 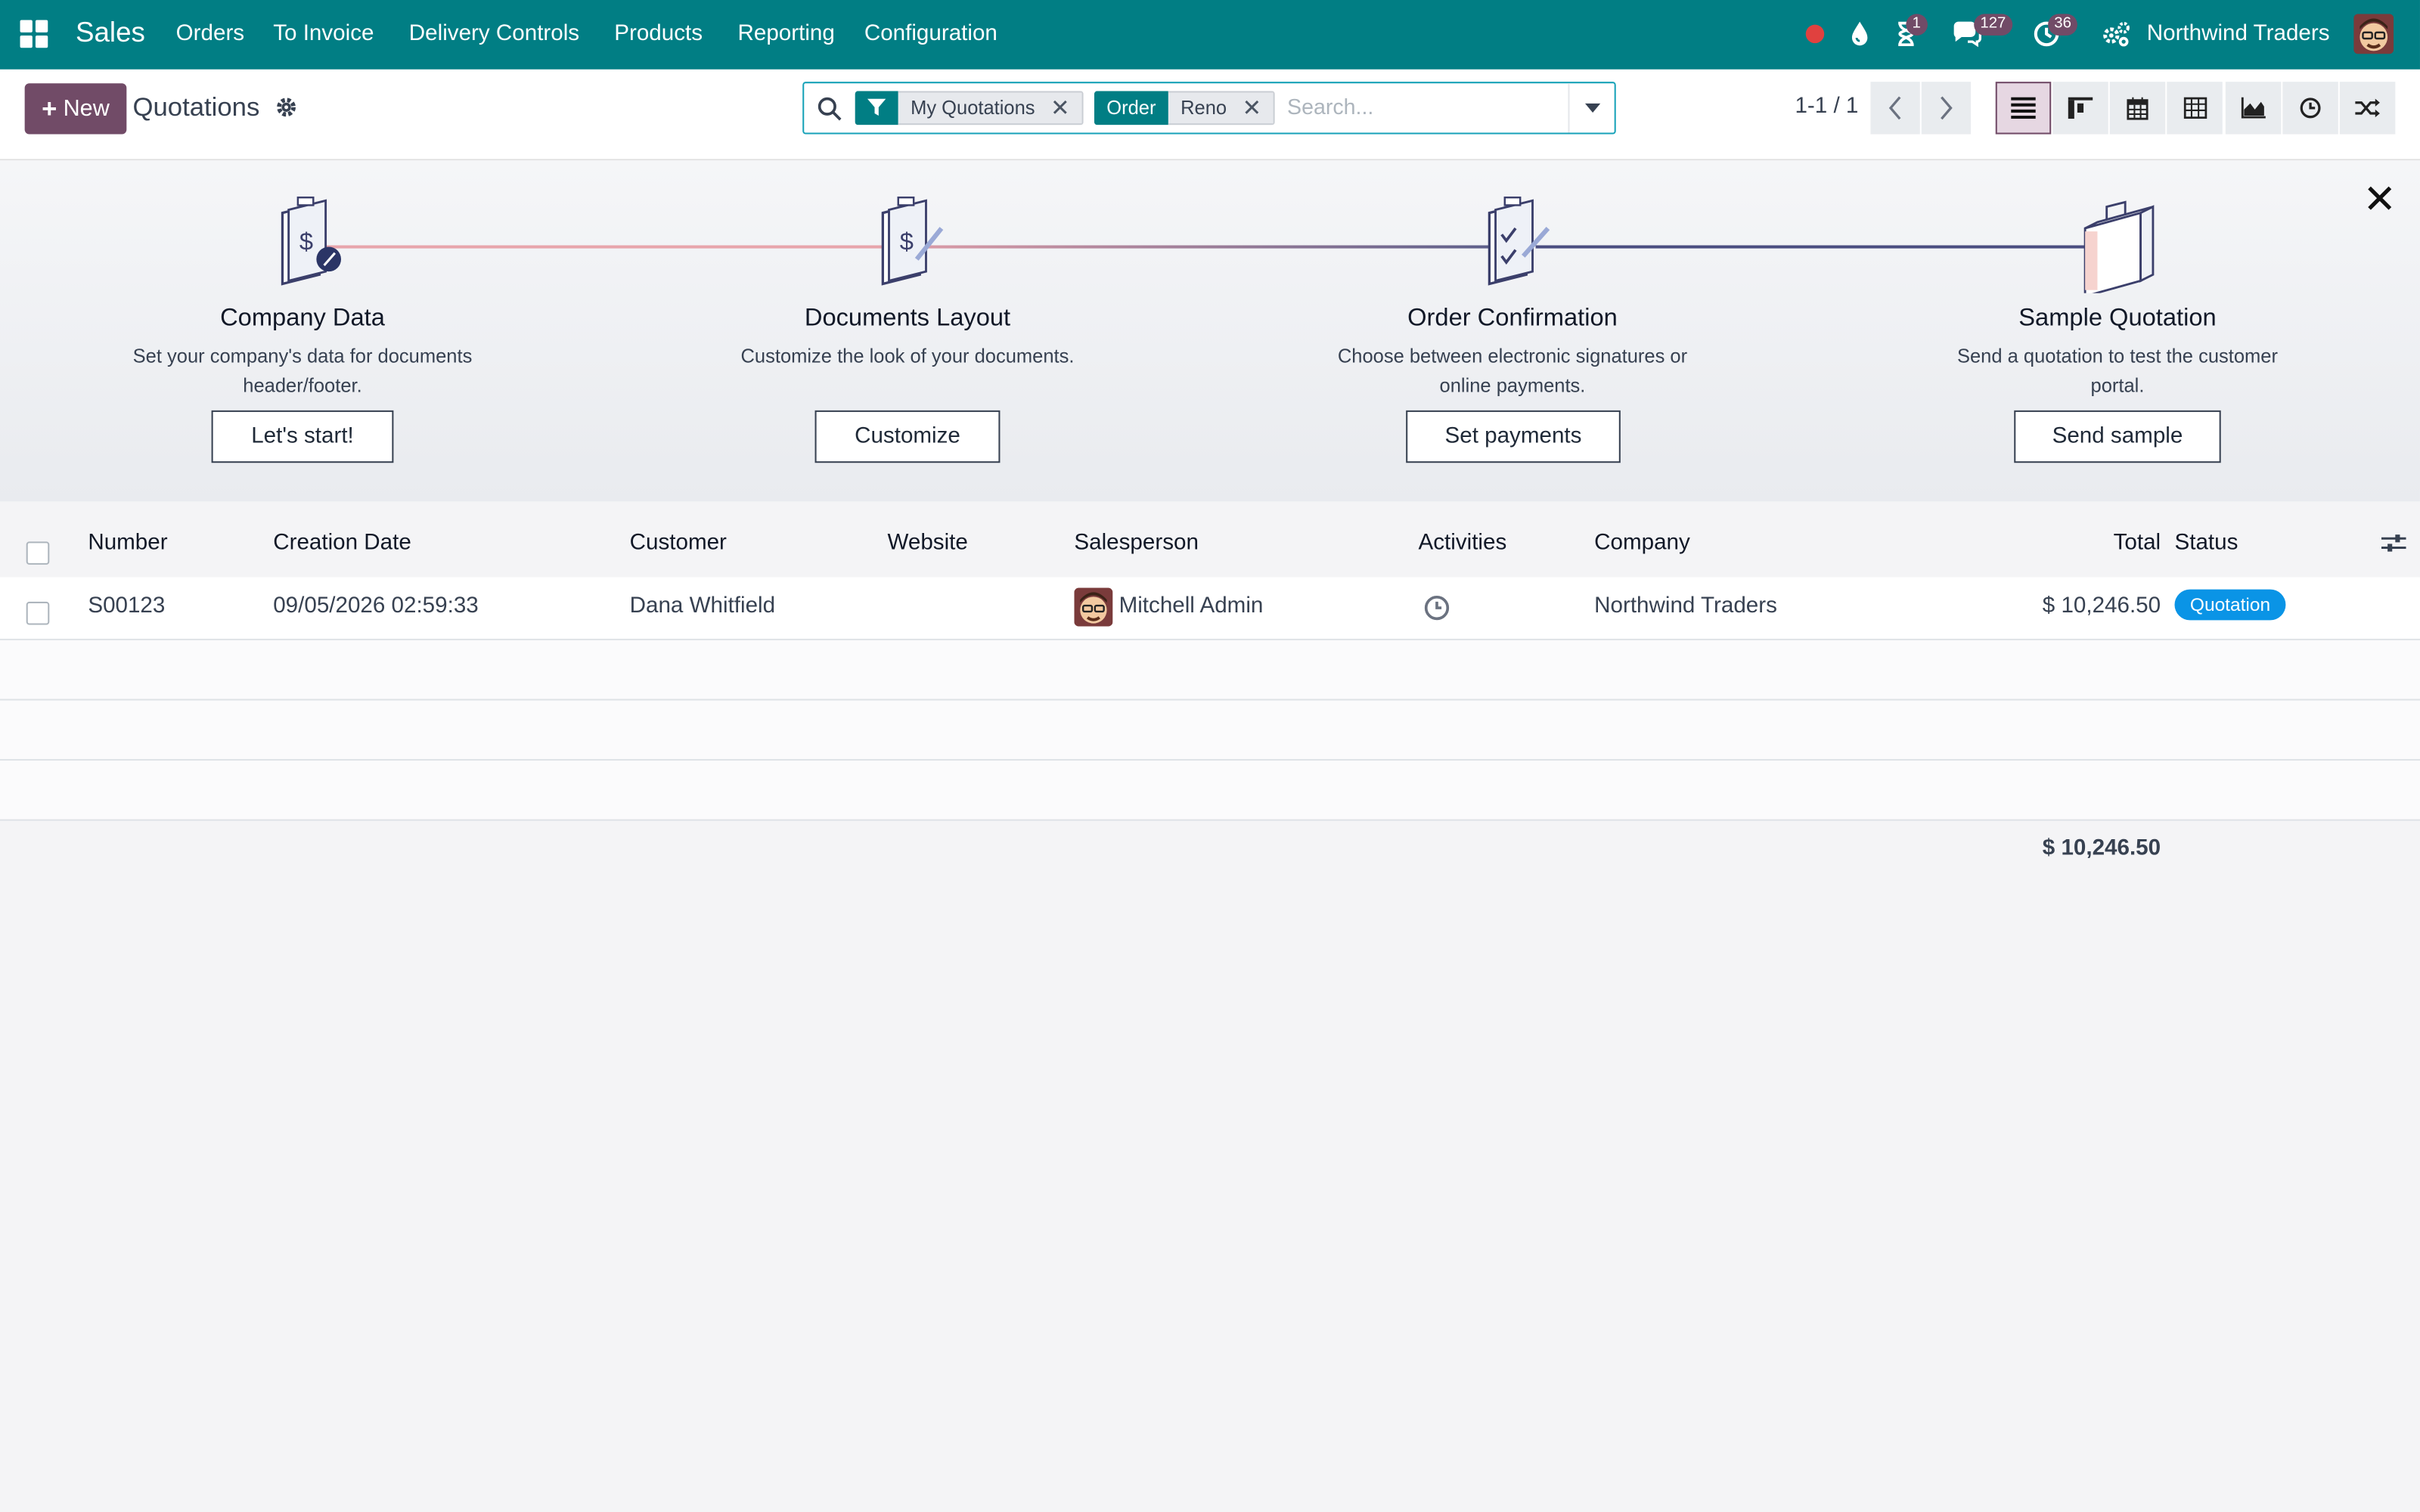 What do you see at coordinates (2393, 543) in the screenshot?
I see `optional-columns-icon` at bounding box center [2393, 543].